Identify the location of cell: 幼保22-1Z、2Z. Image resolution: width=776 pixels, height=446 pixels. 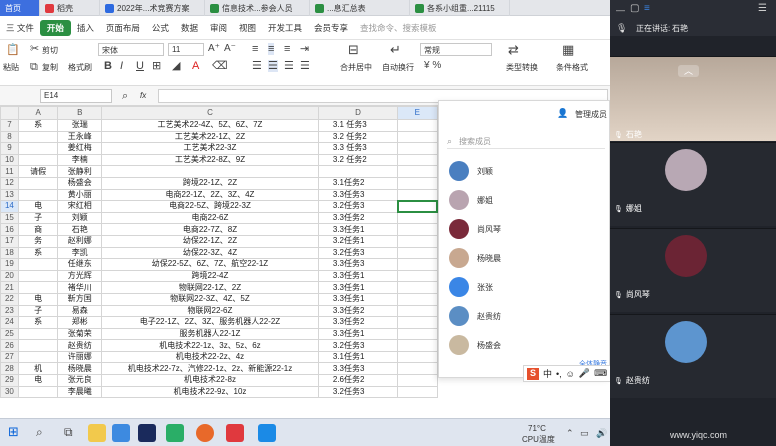
(210, 241).